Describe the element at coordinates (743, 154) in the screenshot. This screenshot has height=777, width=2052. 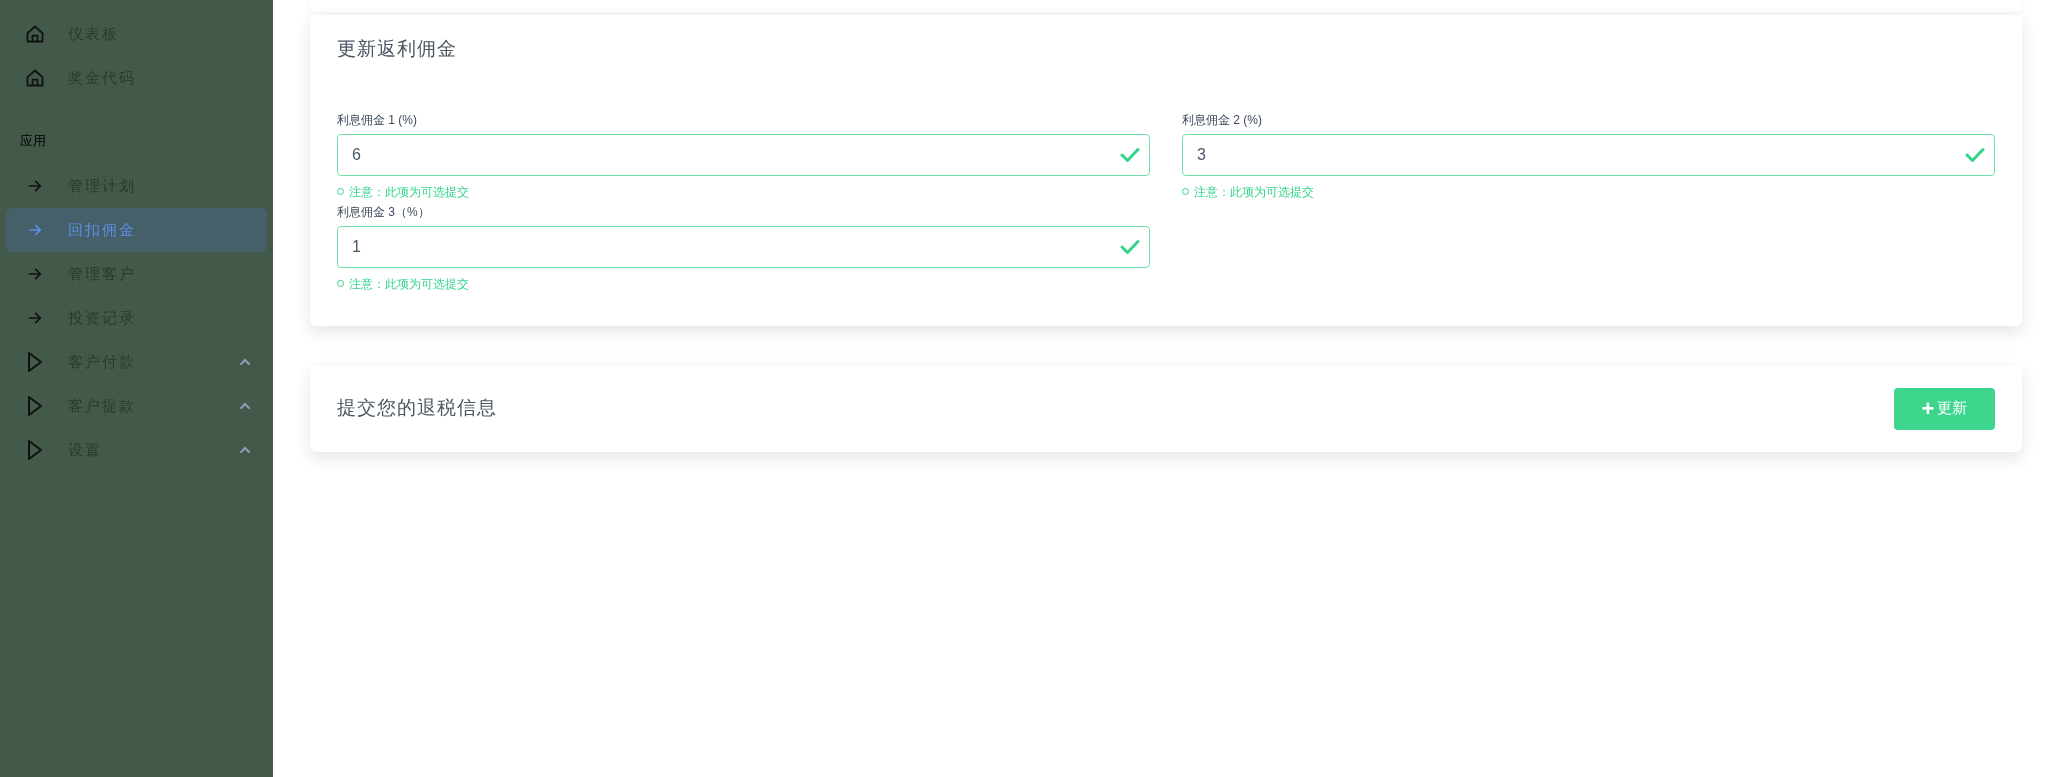
I see `input-field: 6` at that location.